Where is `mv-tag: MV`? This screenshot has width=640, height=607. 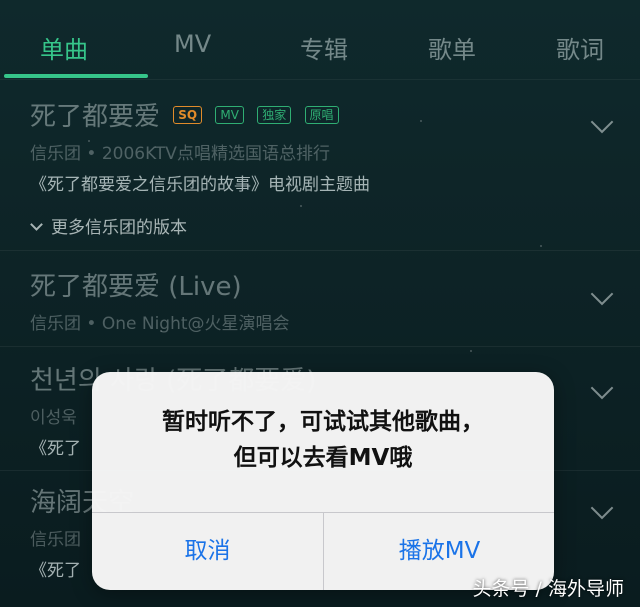
mv-tag: MV is located at coordinates (229, 115).